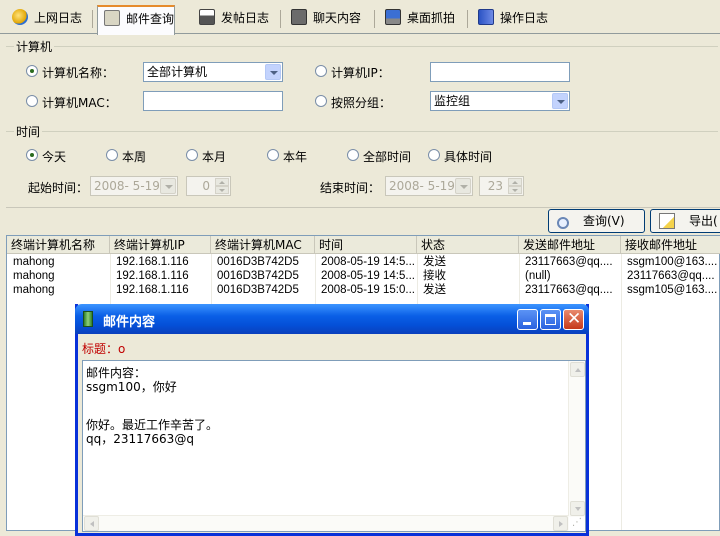 This screenshot has width=720, height=536. What do you see at coordinates (434, 262) in the screenshot?
I see `cell-status: 发送` at bounding box center [434, 262].